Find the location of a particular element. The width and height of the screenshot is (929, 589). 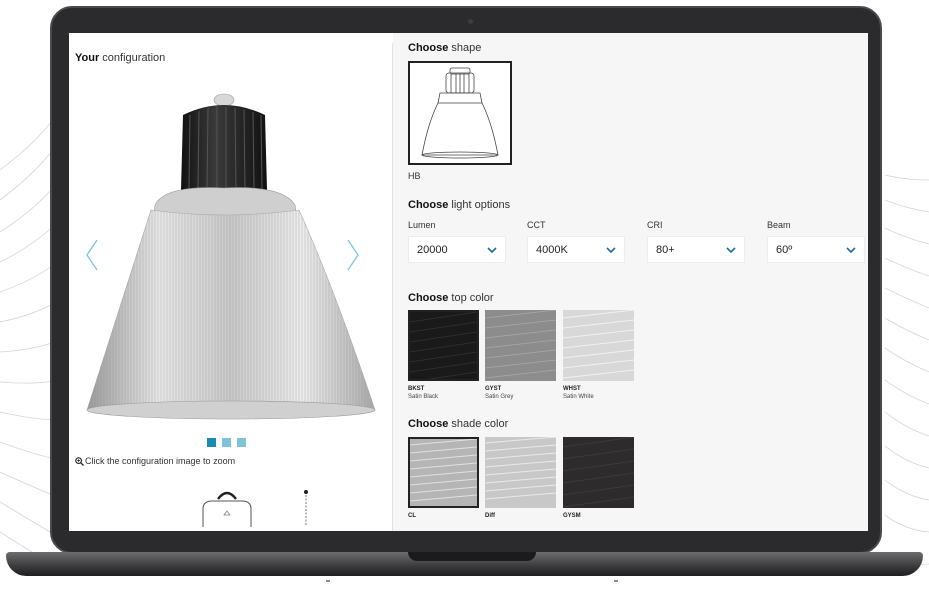

configuration-title: Your configuration is located at coordinates (120, 58).